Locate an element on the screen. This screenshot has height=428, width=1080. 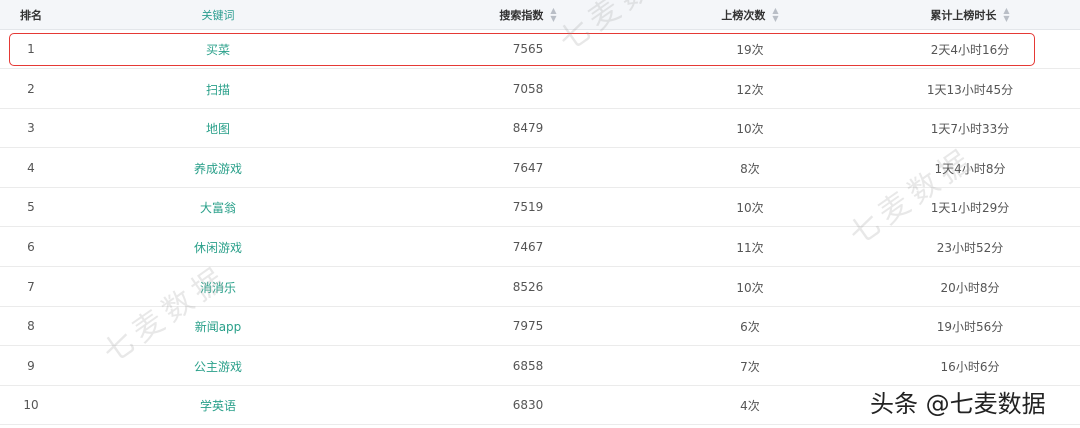
search-index-cell: 7467 is located at coordinates (528, 247).